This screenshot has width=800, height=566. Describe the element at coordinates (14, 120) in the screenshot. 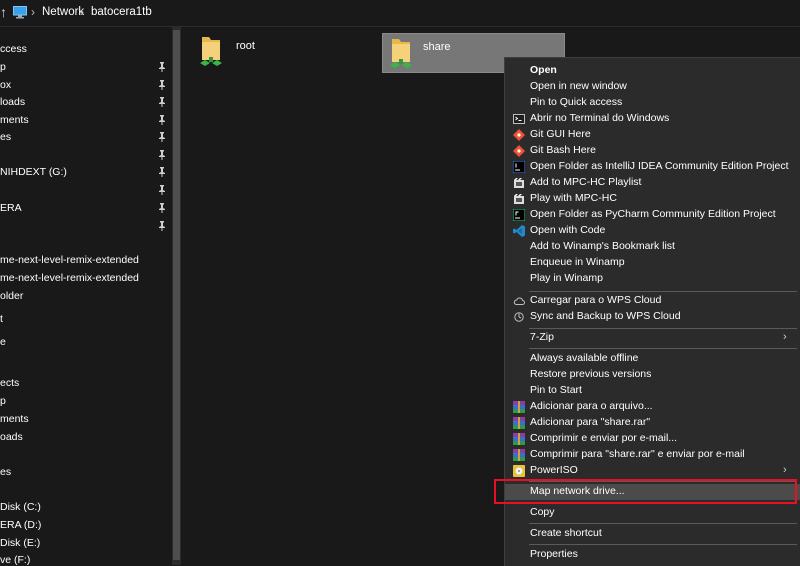

I see `nav-item-documents: ments` at that location.